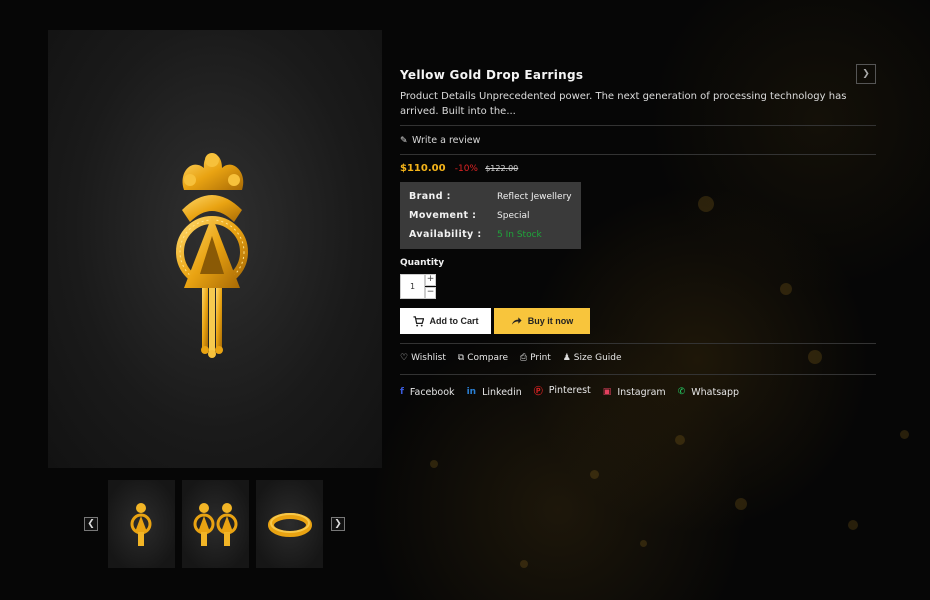 Image resolution: width=930 pixels, height=600 pixels. I want to click on print-label: Print, so click(540, 358).